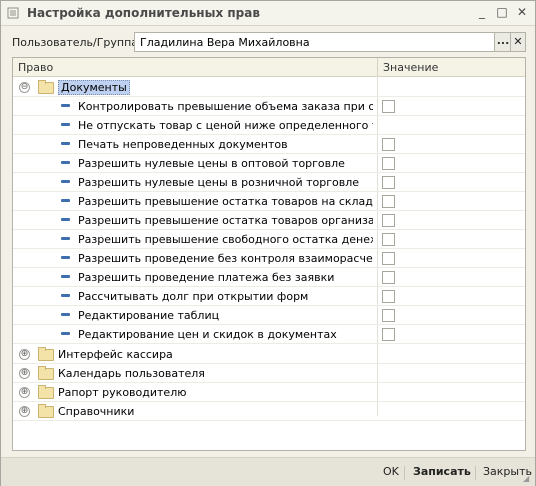 This screenshot has height=486, width=536. What do you see at coordinates (269, 67) in the screenshot?
I see `grid-header: Право Значение` at bounding box center [269, 67].